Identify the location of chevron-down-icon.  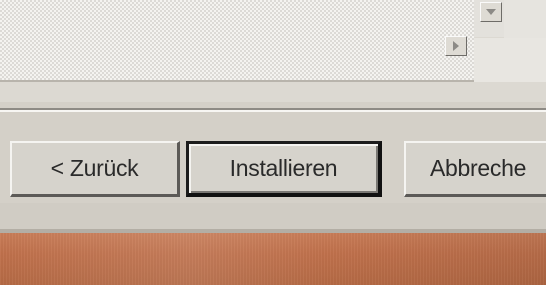
(491, 12).